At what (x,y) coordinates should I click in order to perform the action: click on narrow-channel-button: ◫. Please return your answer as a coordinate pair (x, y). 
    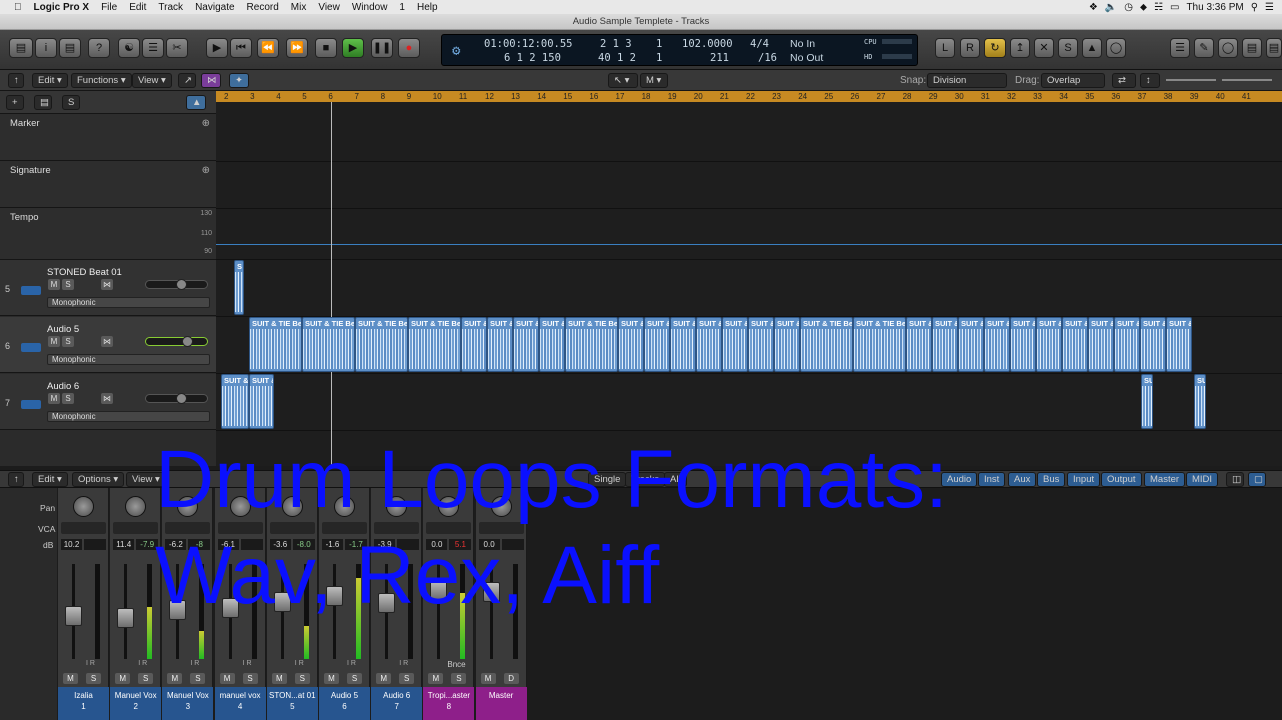
    Looking at the image, I should click on (1235, 479).